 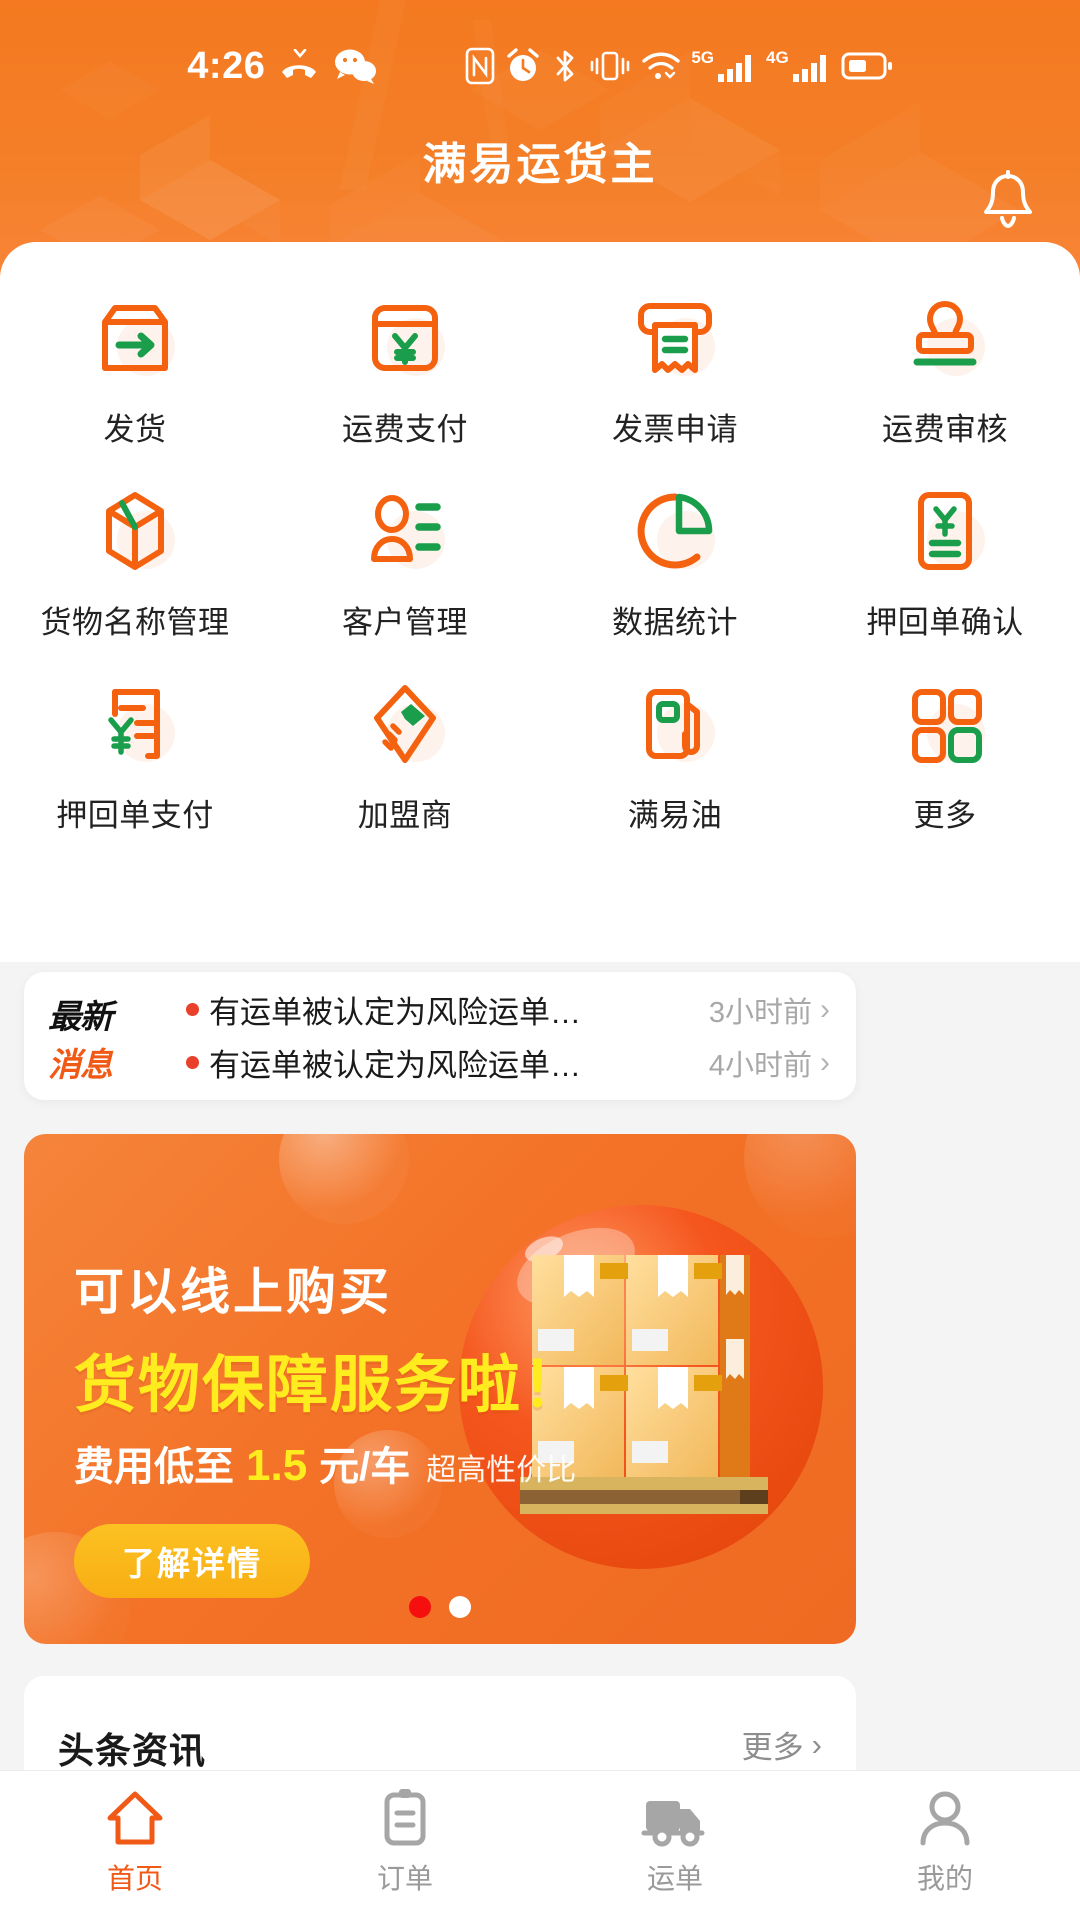 What do you see at coordinates (405, 815) in the screenshot?
I see `grid-item-label: 加盟商` at bounding box center [405, 815].